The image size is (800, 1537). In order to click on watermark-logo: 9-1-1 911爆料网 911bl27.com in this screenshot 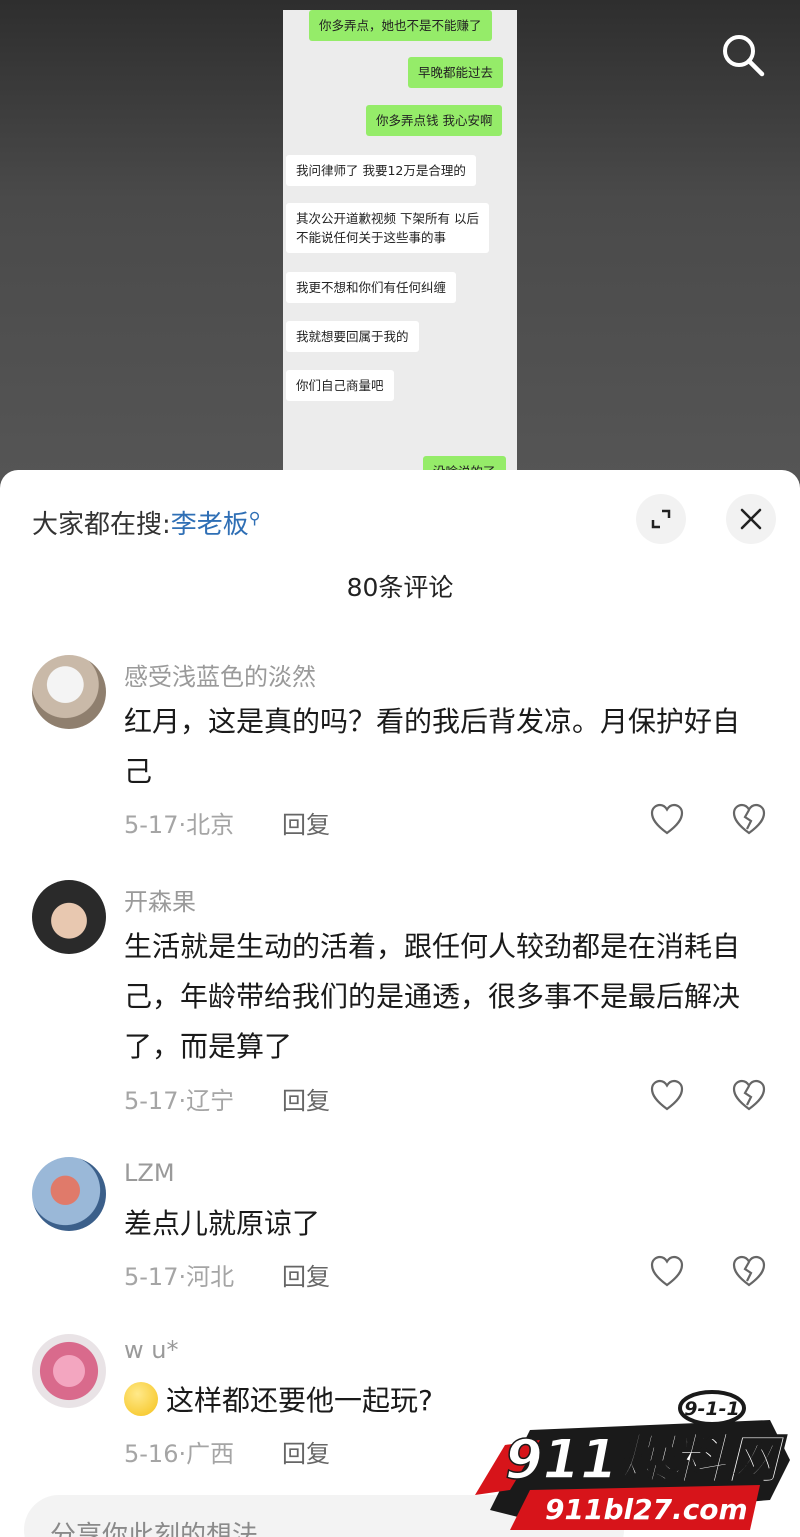, I will do `click(632, 1460)`.